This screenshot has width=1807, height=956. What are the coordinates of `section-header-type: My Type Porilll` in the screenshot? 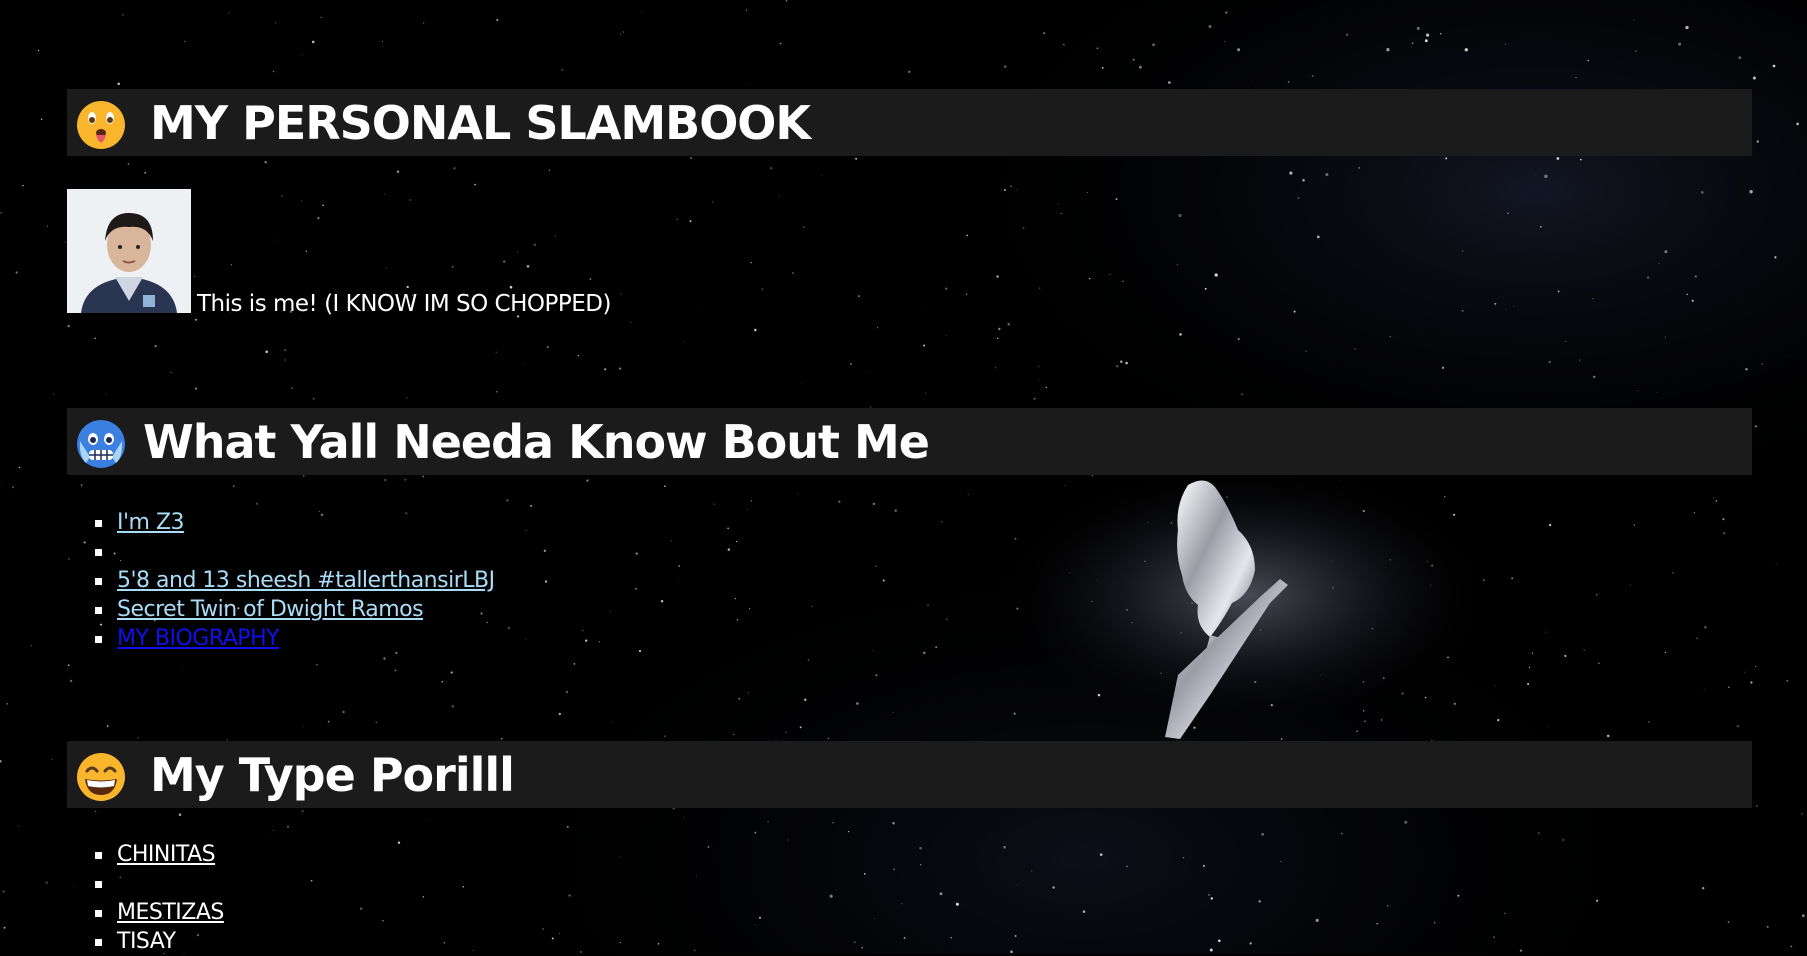 It's located at (909, 774).